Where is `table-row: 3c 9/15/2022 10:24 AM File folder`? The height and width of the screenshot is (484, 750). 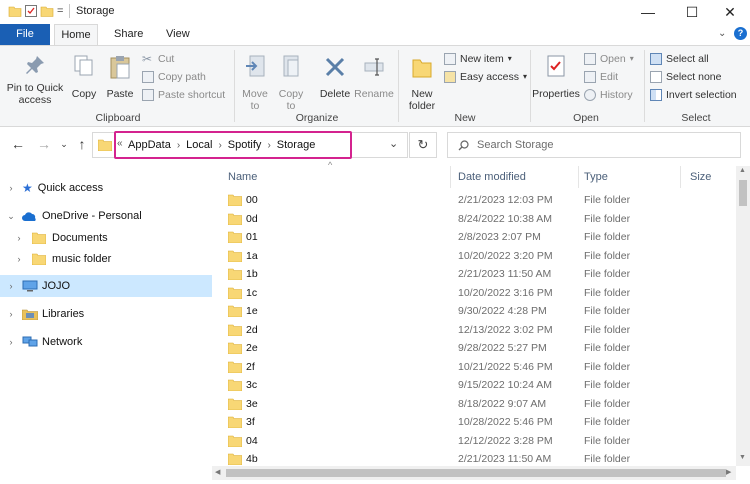 table-row: 3c 9/15/2022 10:24 AM File folder is located at coordinates (476, 385).